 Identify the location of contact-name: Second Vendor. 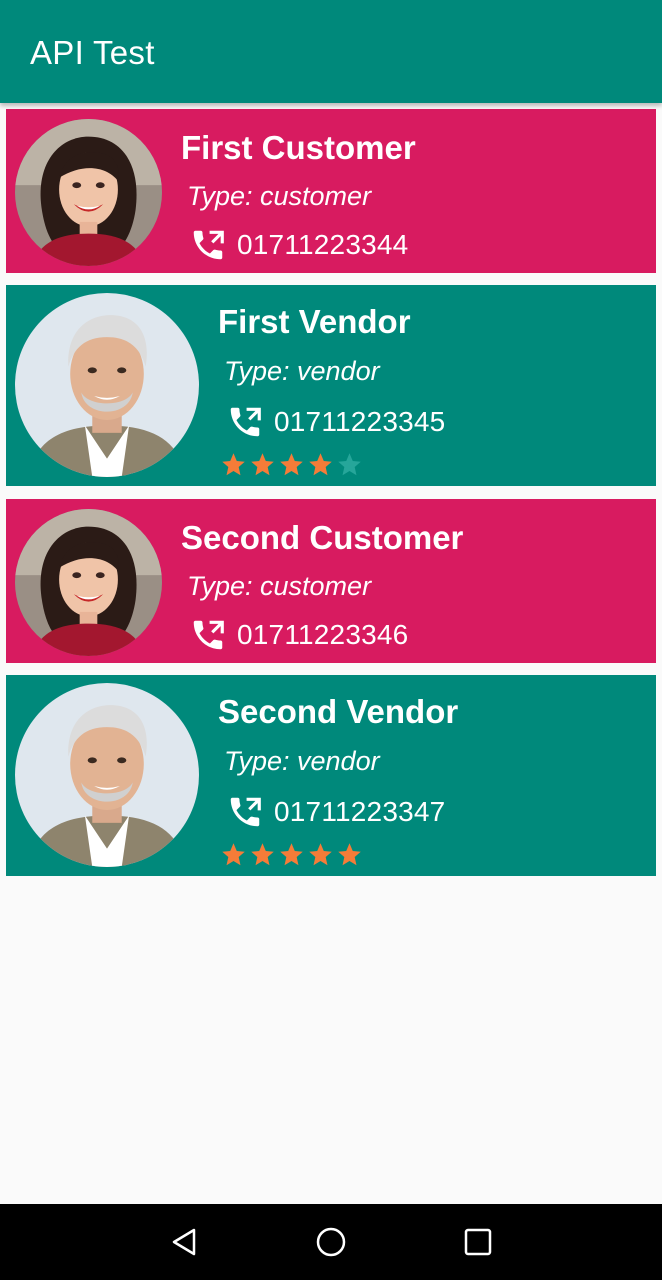
(338, 711).